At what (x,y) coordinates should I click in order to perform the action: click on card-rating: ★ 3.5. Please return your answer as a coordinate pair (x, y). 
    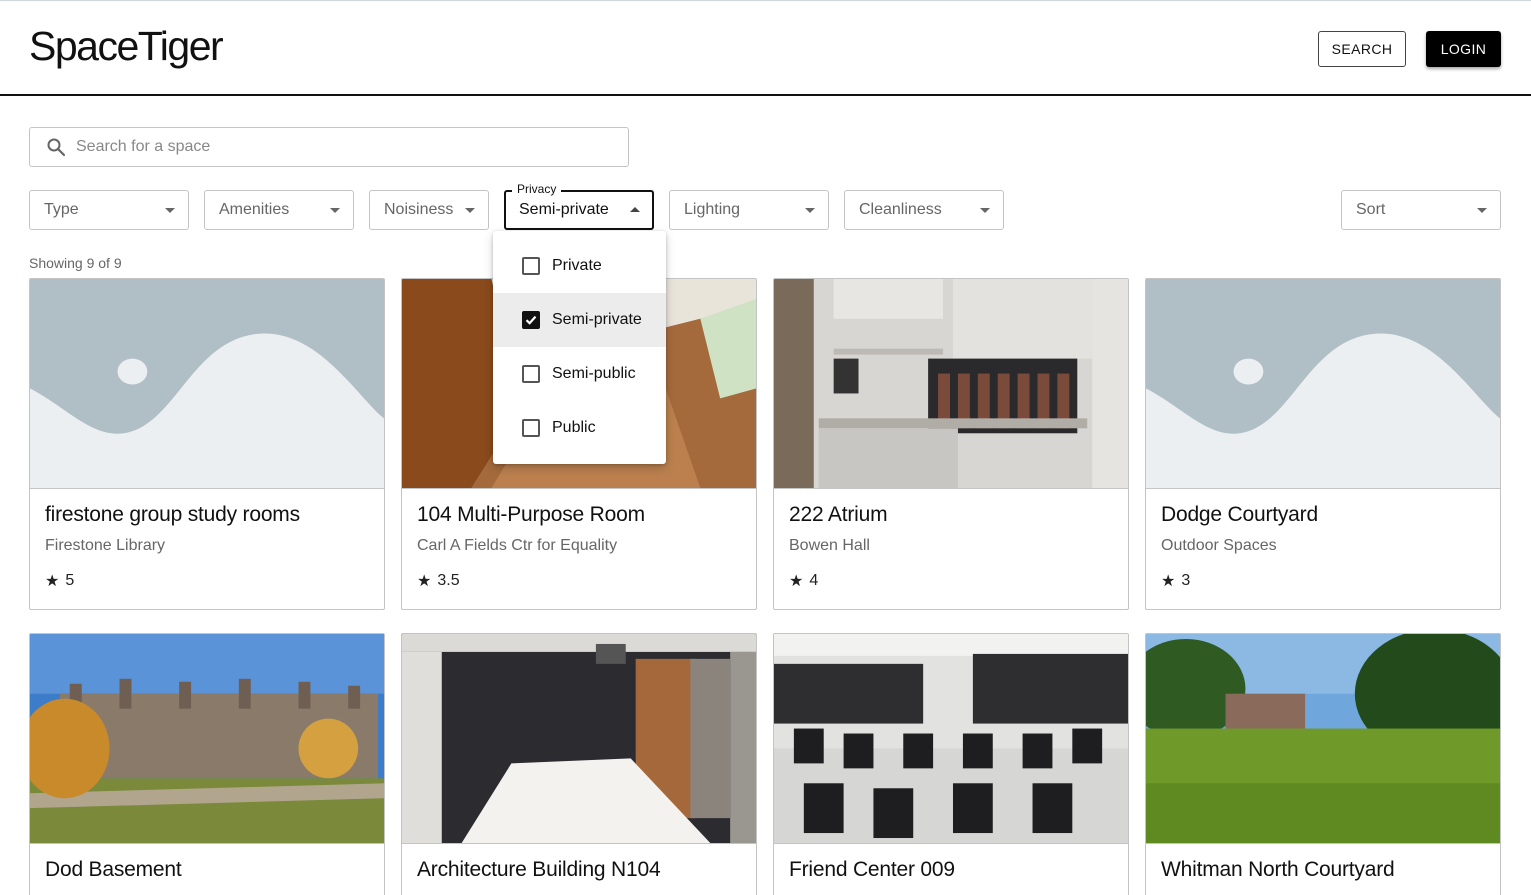
    Looking at the image, I should click on (579, 581).